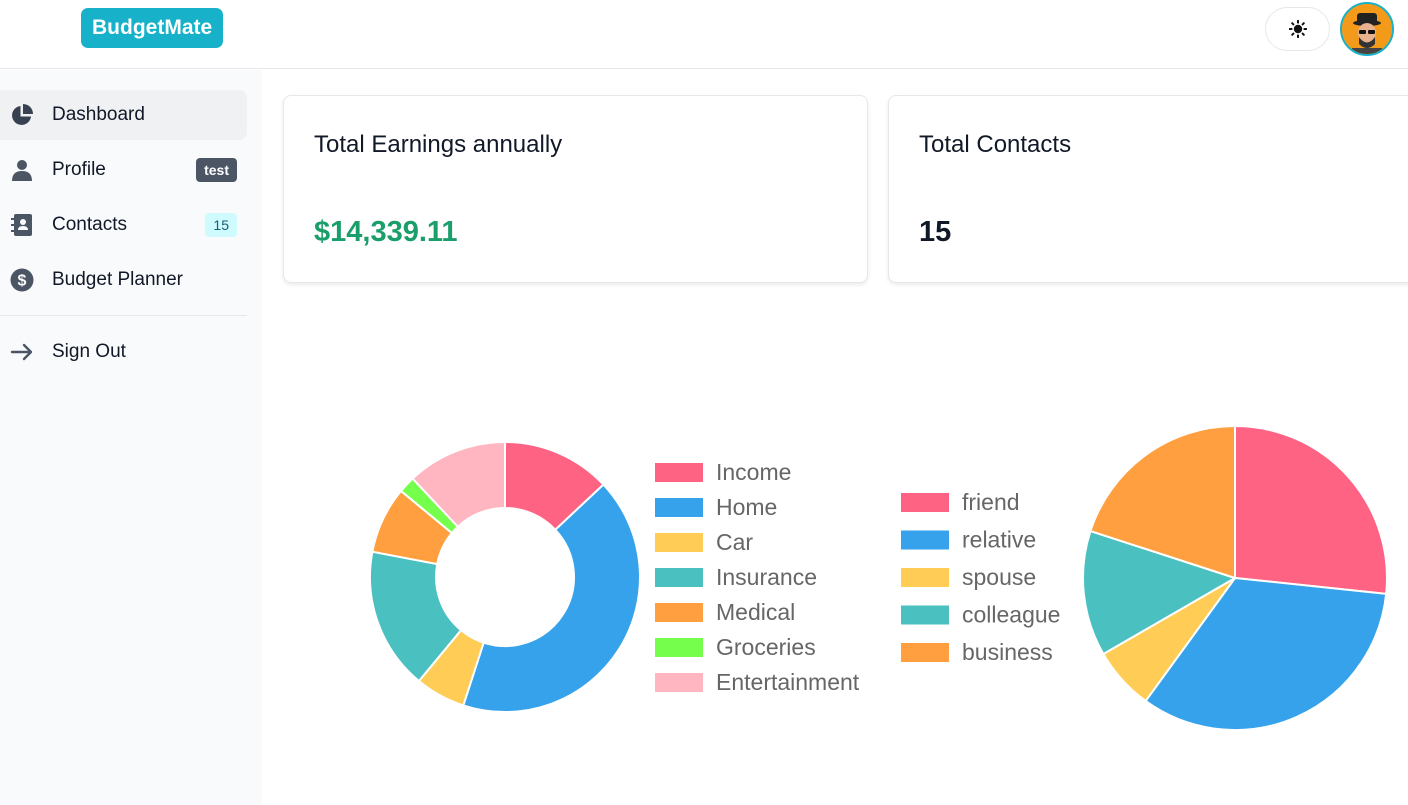 The height and width of the screenshot is (805, 1408). I want to click on chart1-legend-label: relative, so click(999, 540).